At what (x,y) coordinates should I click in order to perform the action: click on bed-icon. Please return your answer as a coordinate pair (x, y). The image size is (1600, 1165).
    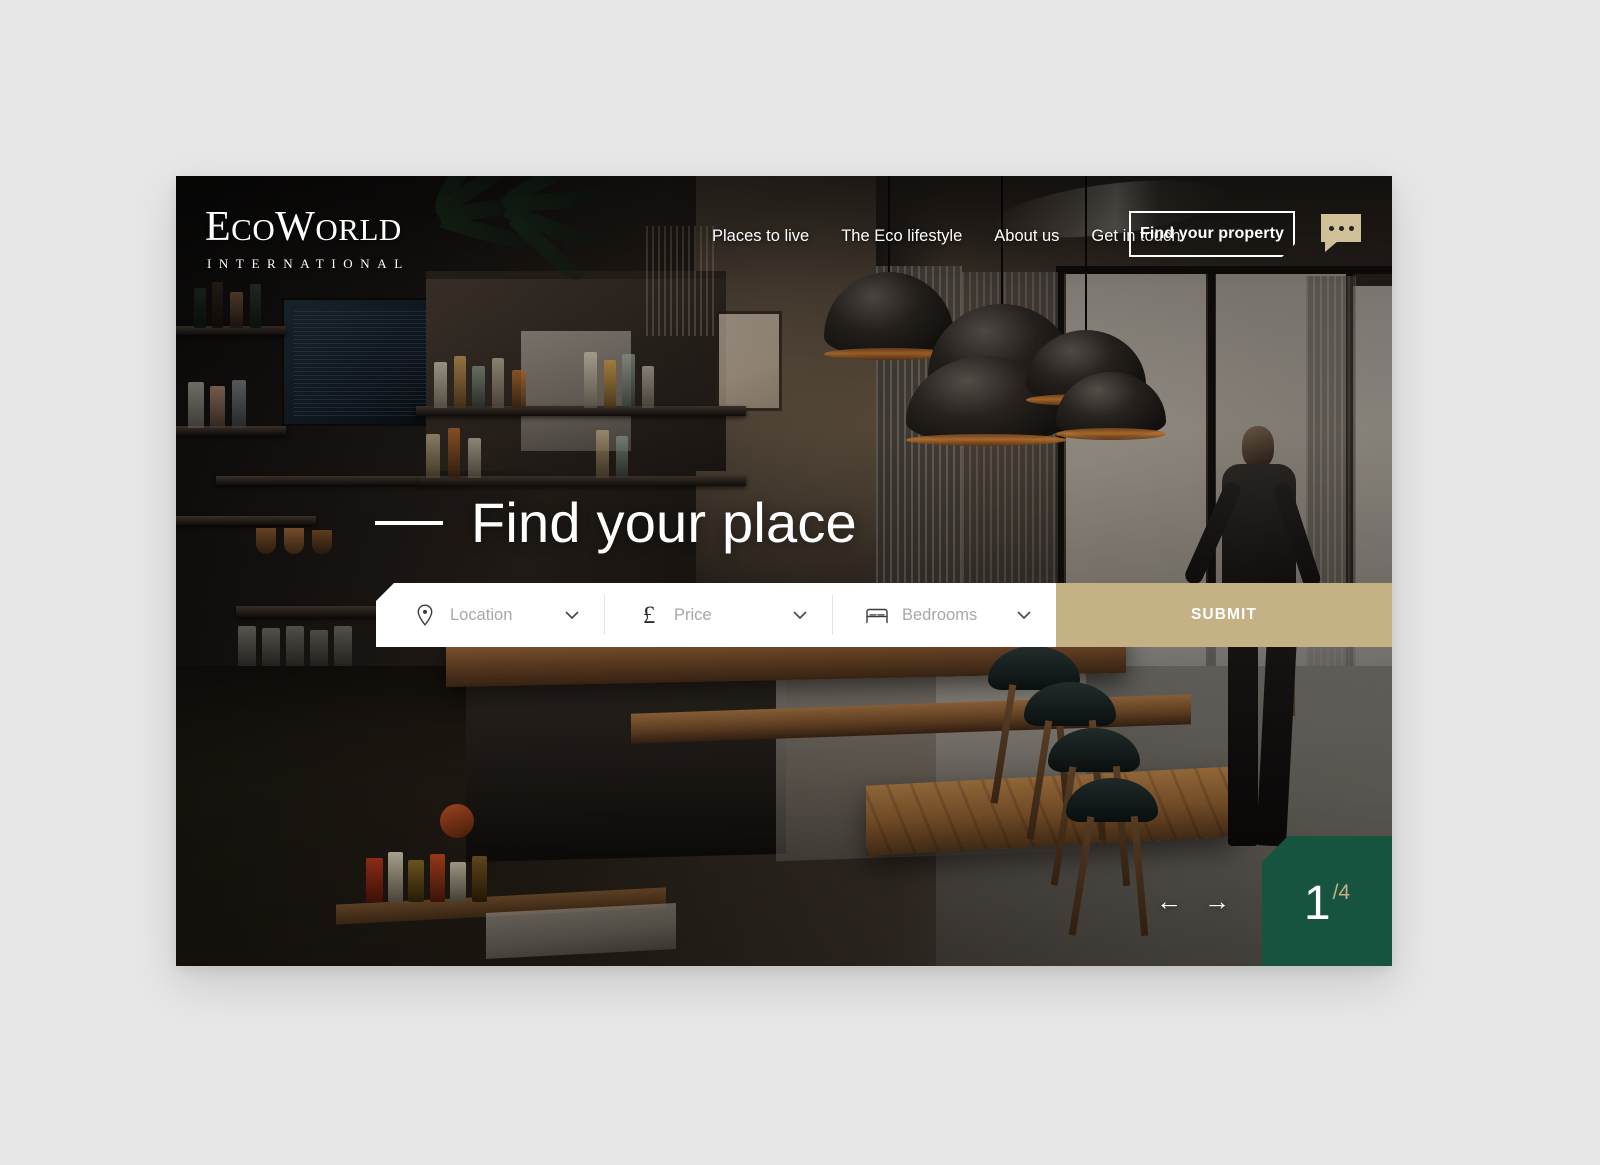
    Looking at the image, I should click on (877, 615).